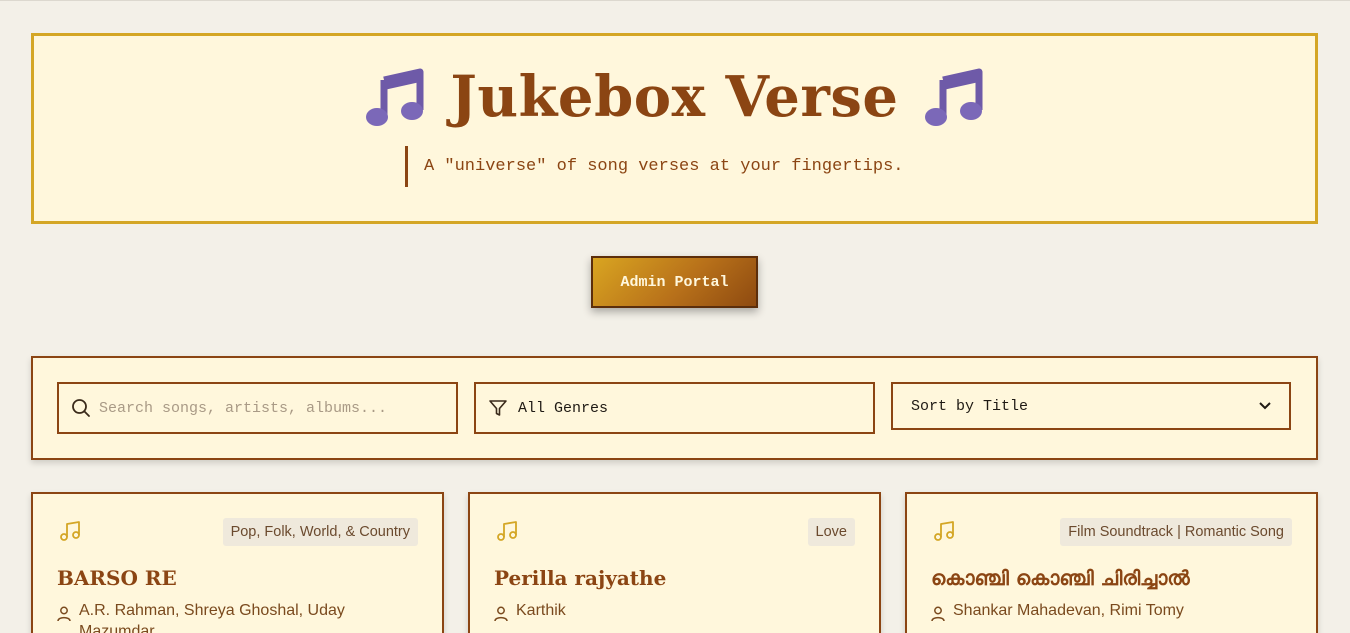 Image resolution: width=1350 pixels, height=633 pixels. Describe the element at coordinates (1091, 406) in the screenshot. I see `sort-select: Sort by Title` at that location.